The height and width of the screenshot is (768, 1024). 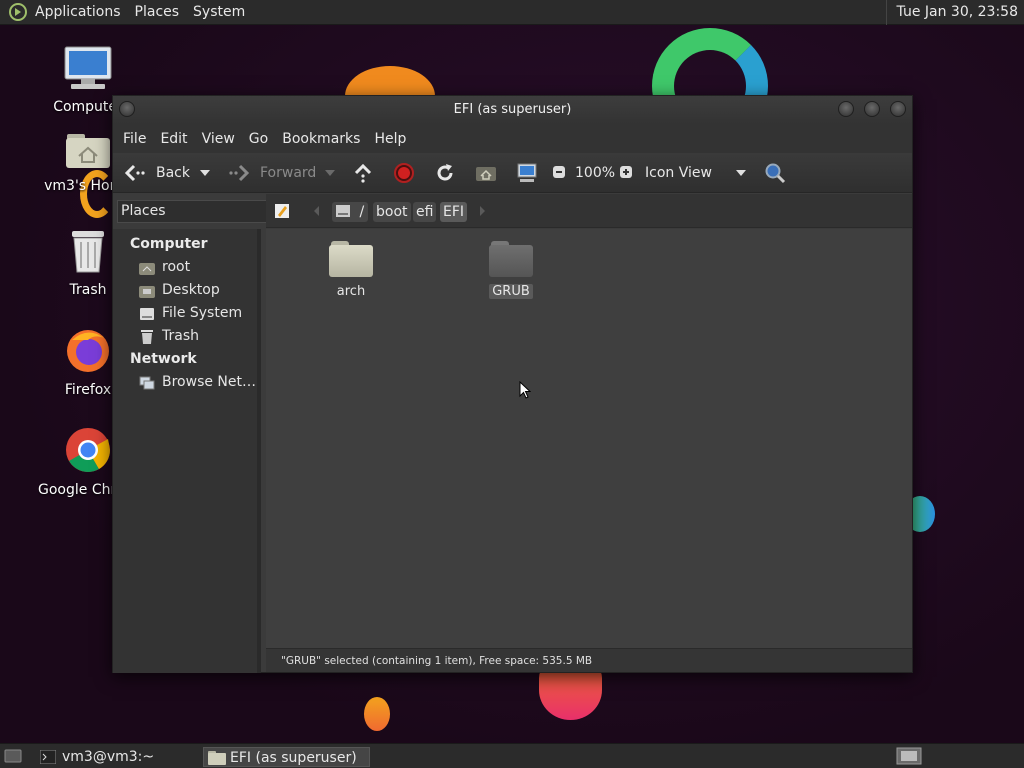 I want to click on sidebar-item-label: File System, so click(x=202, y=313).